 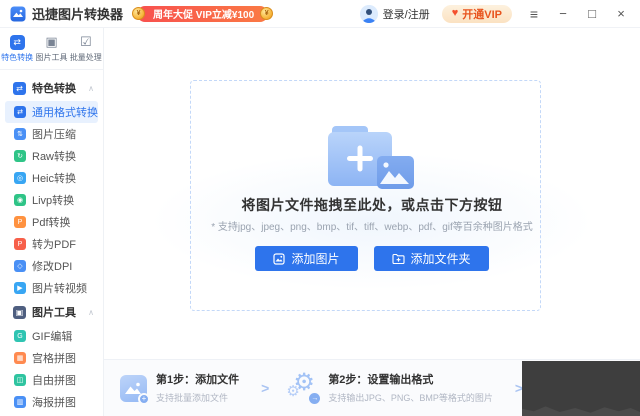 What do you see at coordinates (563, 13) in the screenshot?
I see `minimize-icon: −` at bounding box center [563, 13].